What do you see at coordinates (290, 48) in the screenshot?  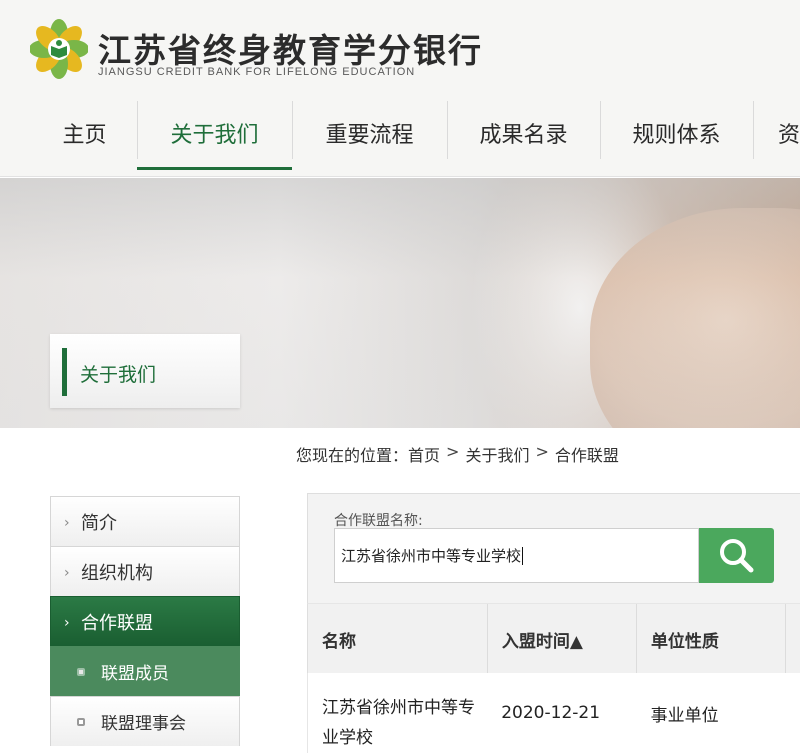 I see `site-title: 江苏省终身教育学分银行` at bounding box center [290, 48].